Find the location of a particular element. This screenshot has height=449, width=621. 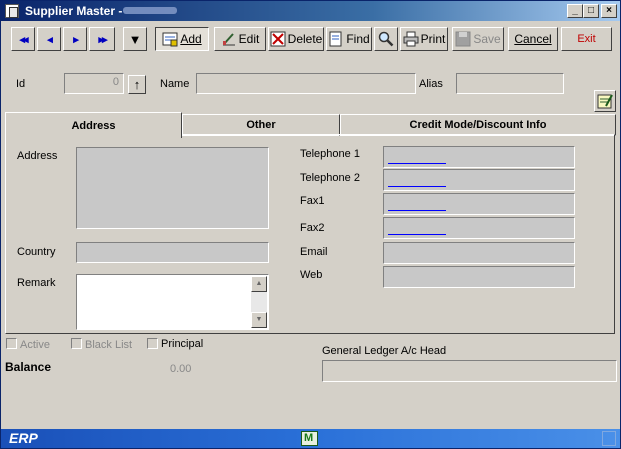

scroll-up-icon: ▲ is located at coordinates (259, 284).